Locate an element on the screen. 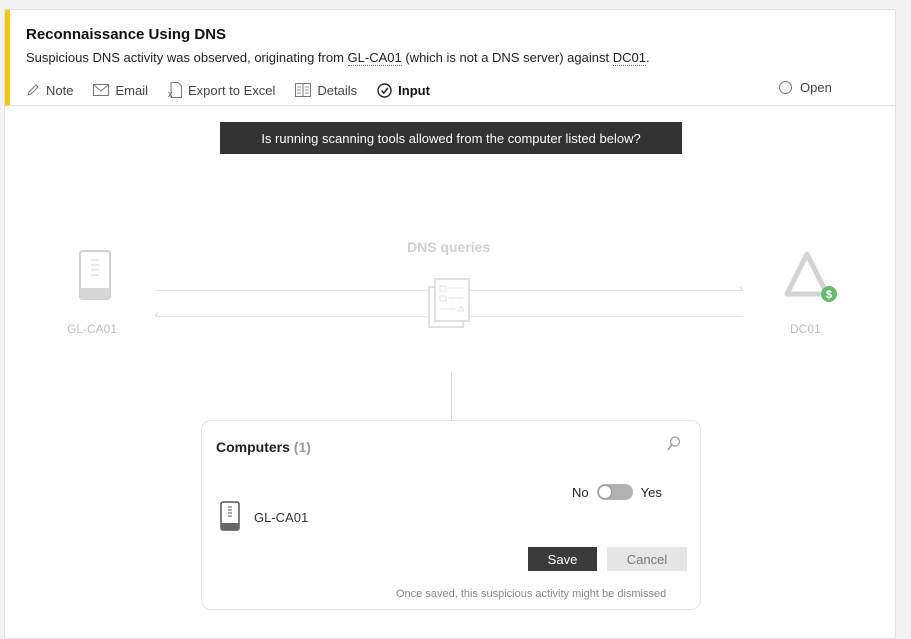 The image size is (911, 639). desc-post: . is located at coordinates (647, 57).